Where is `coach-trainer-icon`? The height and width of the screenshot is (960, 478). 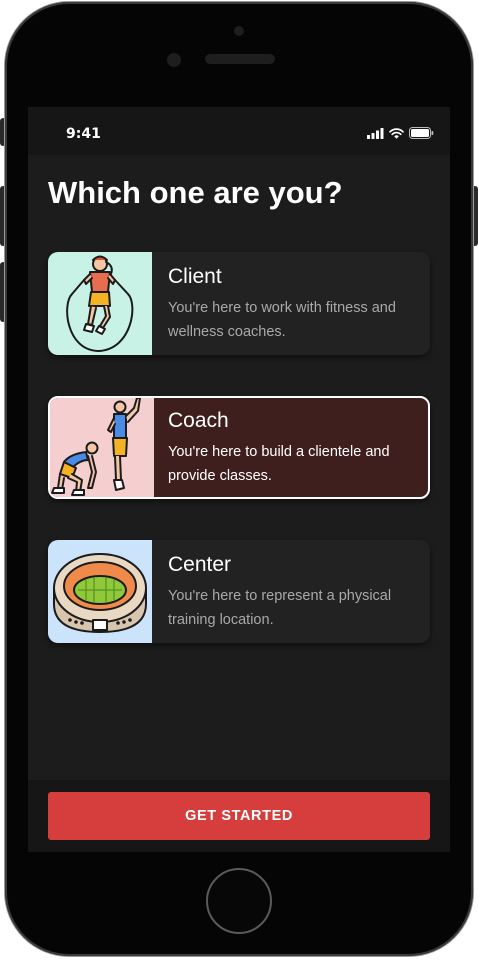 coach-trainer-icon is located at coordinates (96, 447).